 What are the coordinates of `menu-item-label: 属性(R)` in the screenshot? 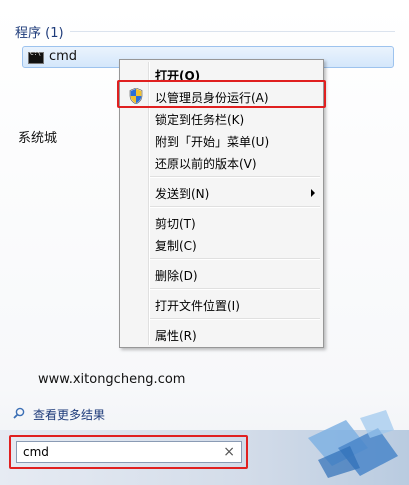 It's located at (176, 336).